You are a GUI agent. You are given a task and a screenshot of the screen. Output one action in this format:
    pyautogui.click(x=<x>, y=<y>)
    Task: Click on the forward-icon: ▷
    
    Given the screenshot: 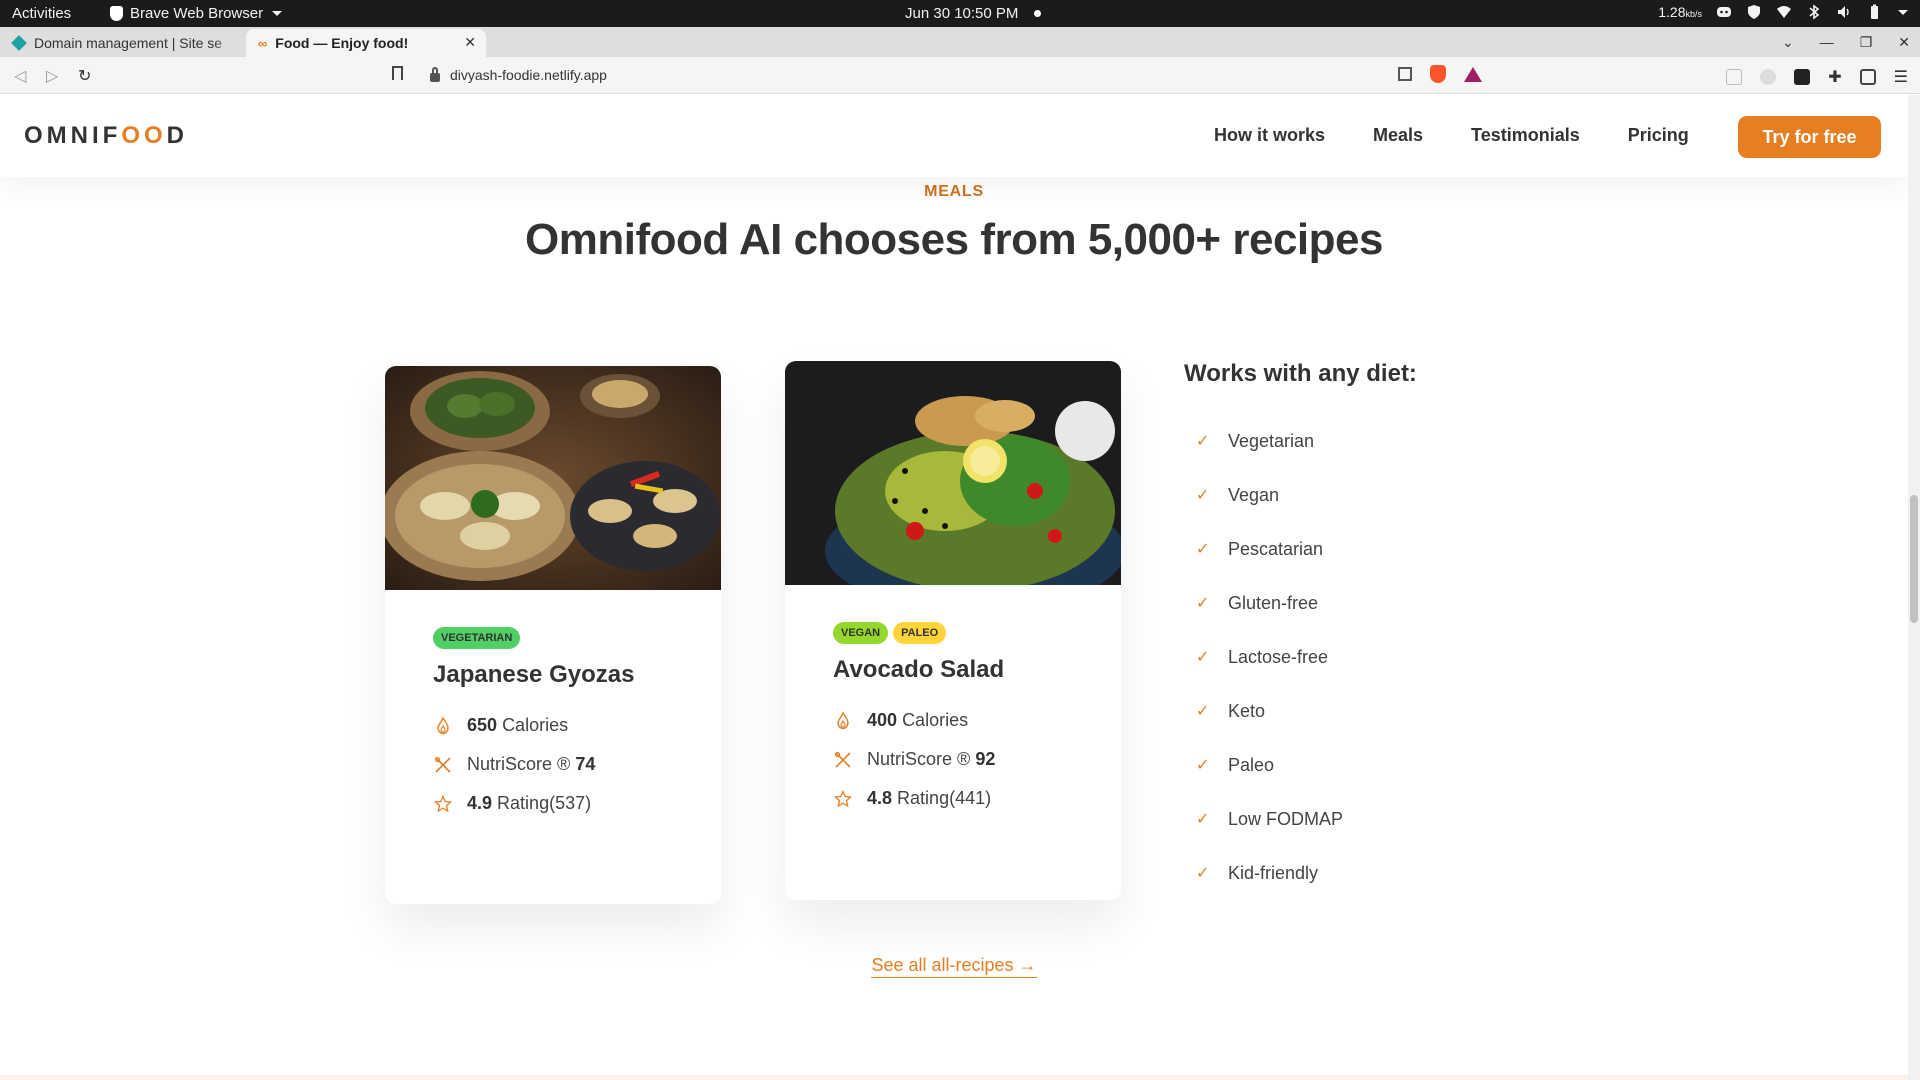 What is the action you would take?
    pyautogui.click(x=52, y=76)
    